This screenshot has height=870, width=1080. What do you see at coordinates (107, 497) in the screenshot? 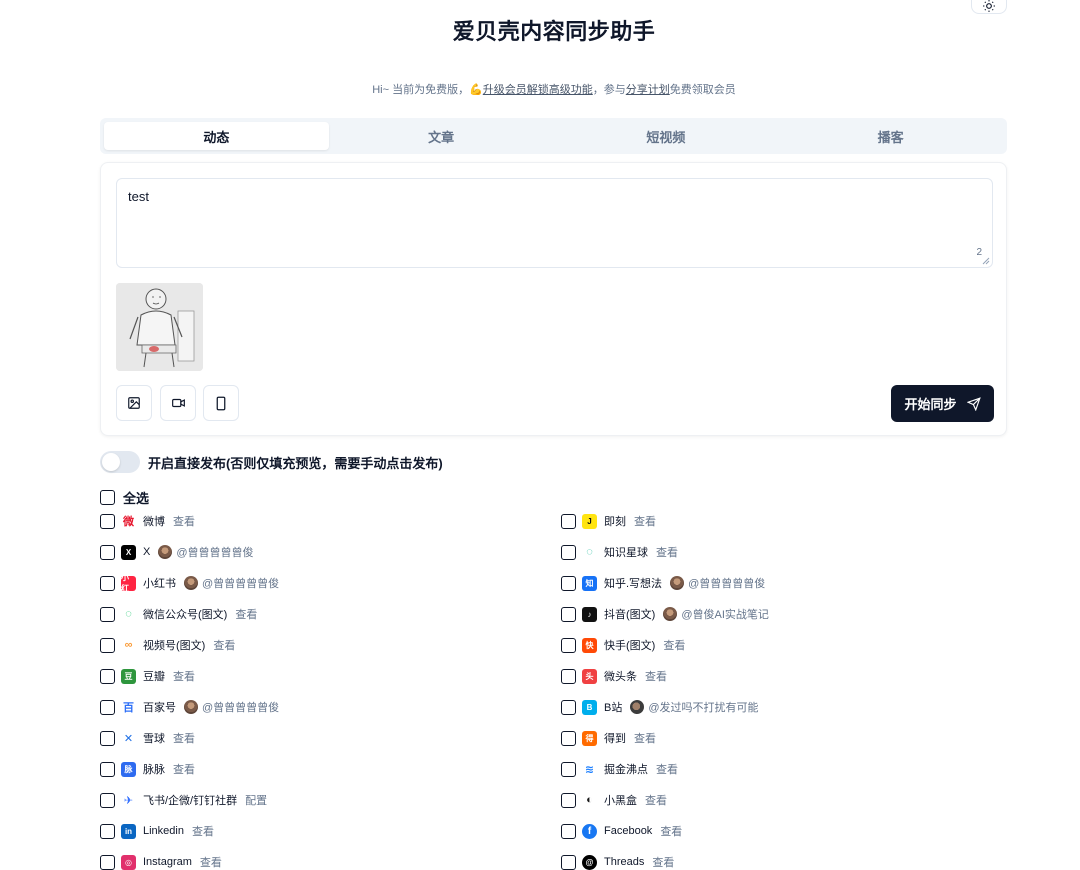
I see `select-all-checkbox` at bounding box center [107, 497].